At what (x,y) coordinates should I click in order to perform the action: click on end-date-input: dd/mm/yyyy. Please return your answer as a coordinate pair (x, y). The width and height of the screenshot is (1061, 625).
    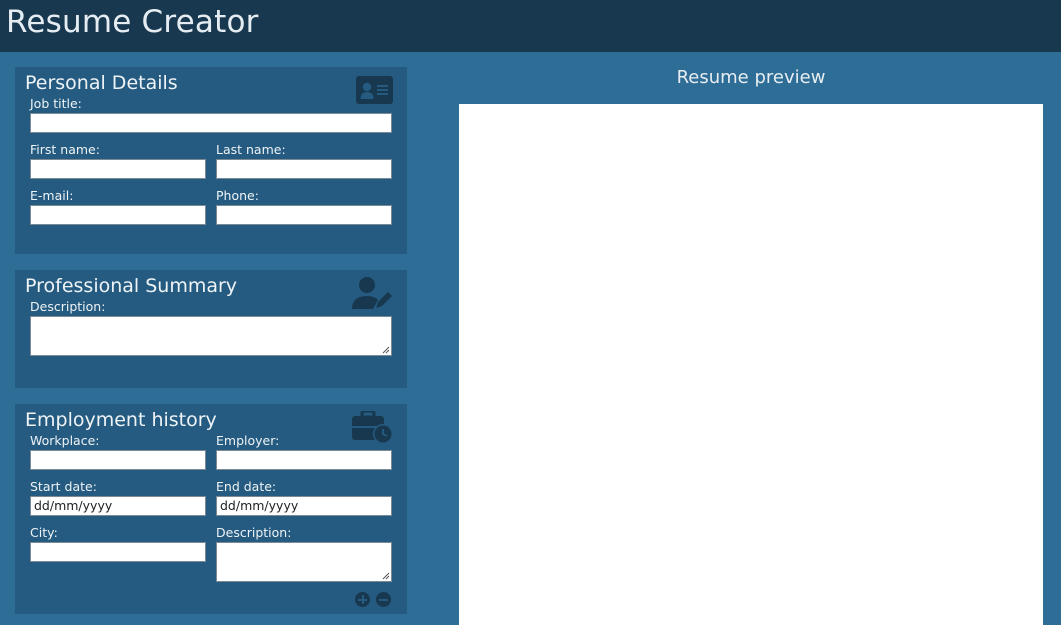
    Looking at the image, I should click on (304, 506).